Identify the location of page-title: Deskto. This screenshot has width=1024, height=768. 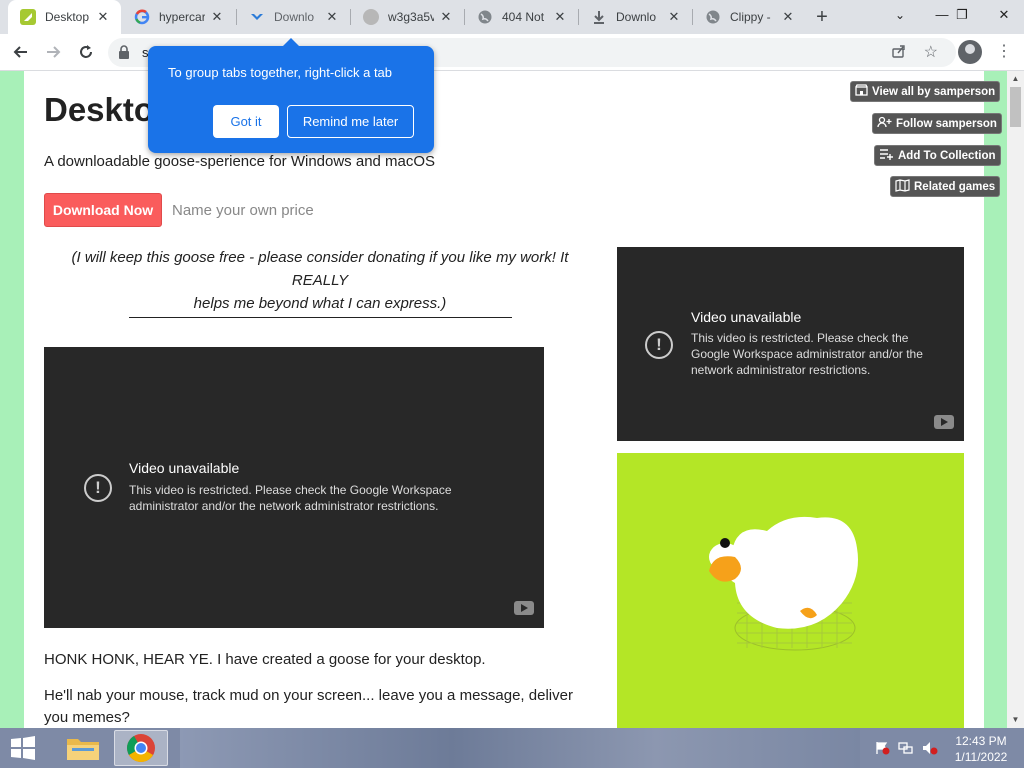
(99, 109).